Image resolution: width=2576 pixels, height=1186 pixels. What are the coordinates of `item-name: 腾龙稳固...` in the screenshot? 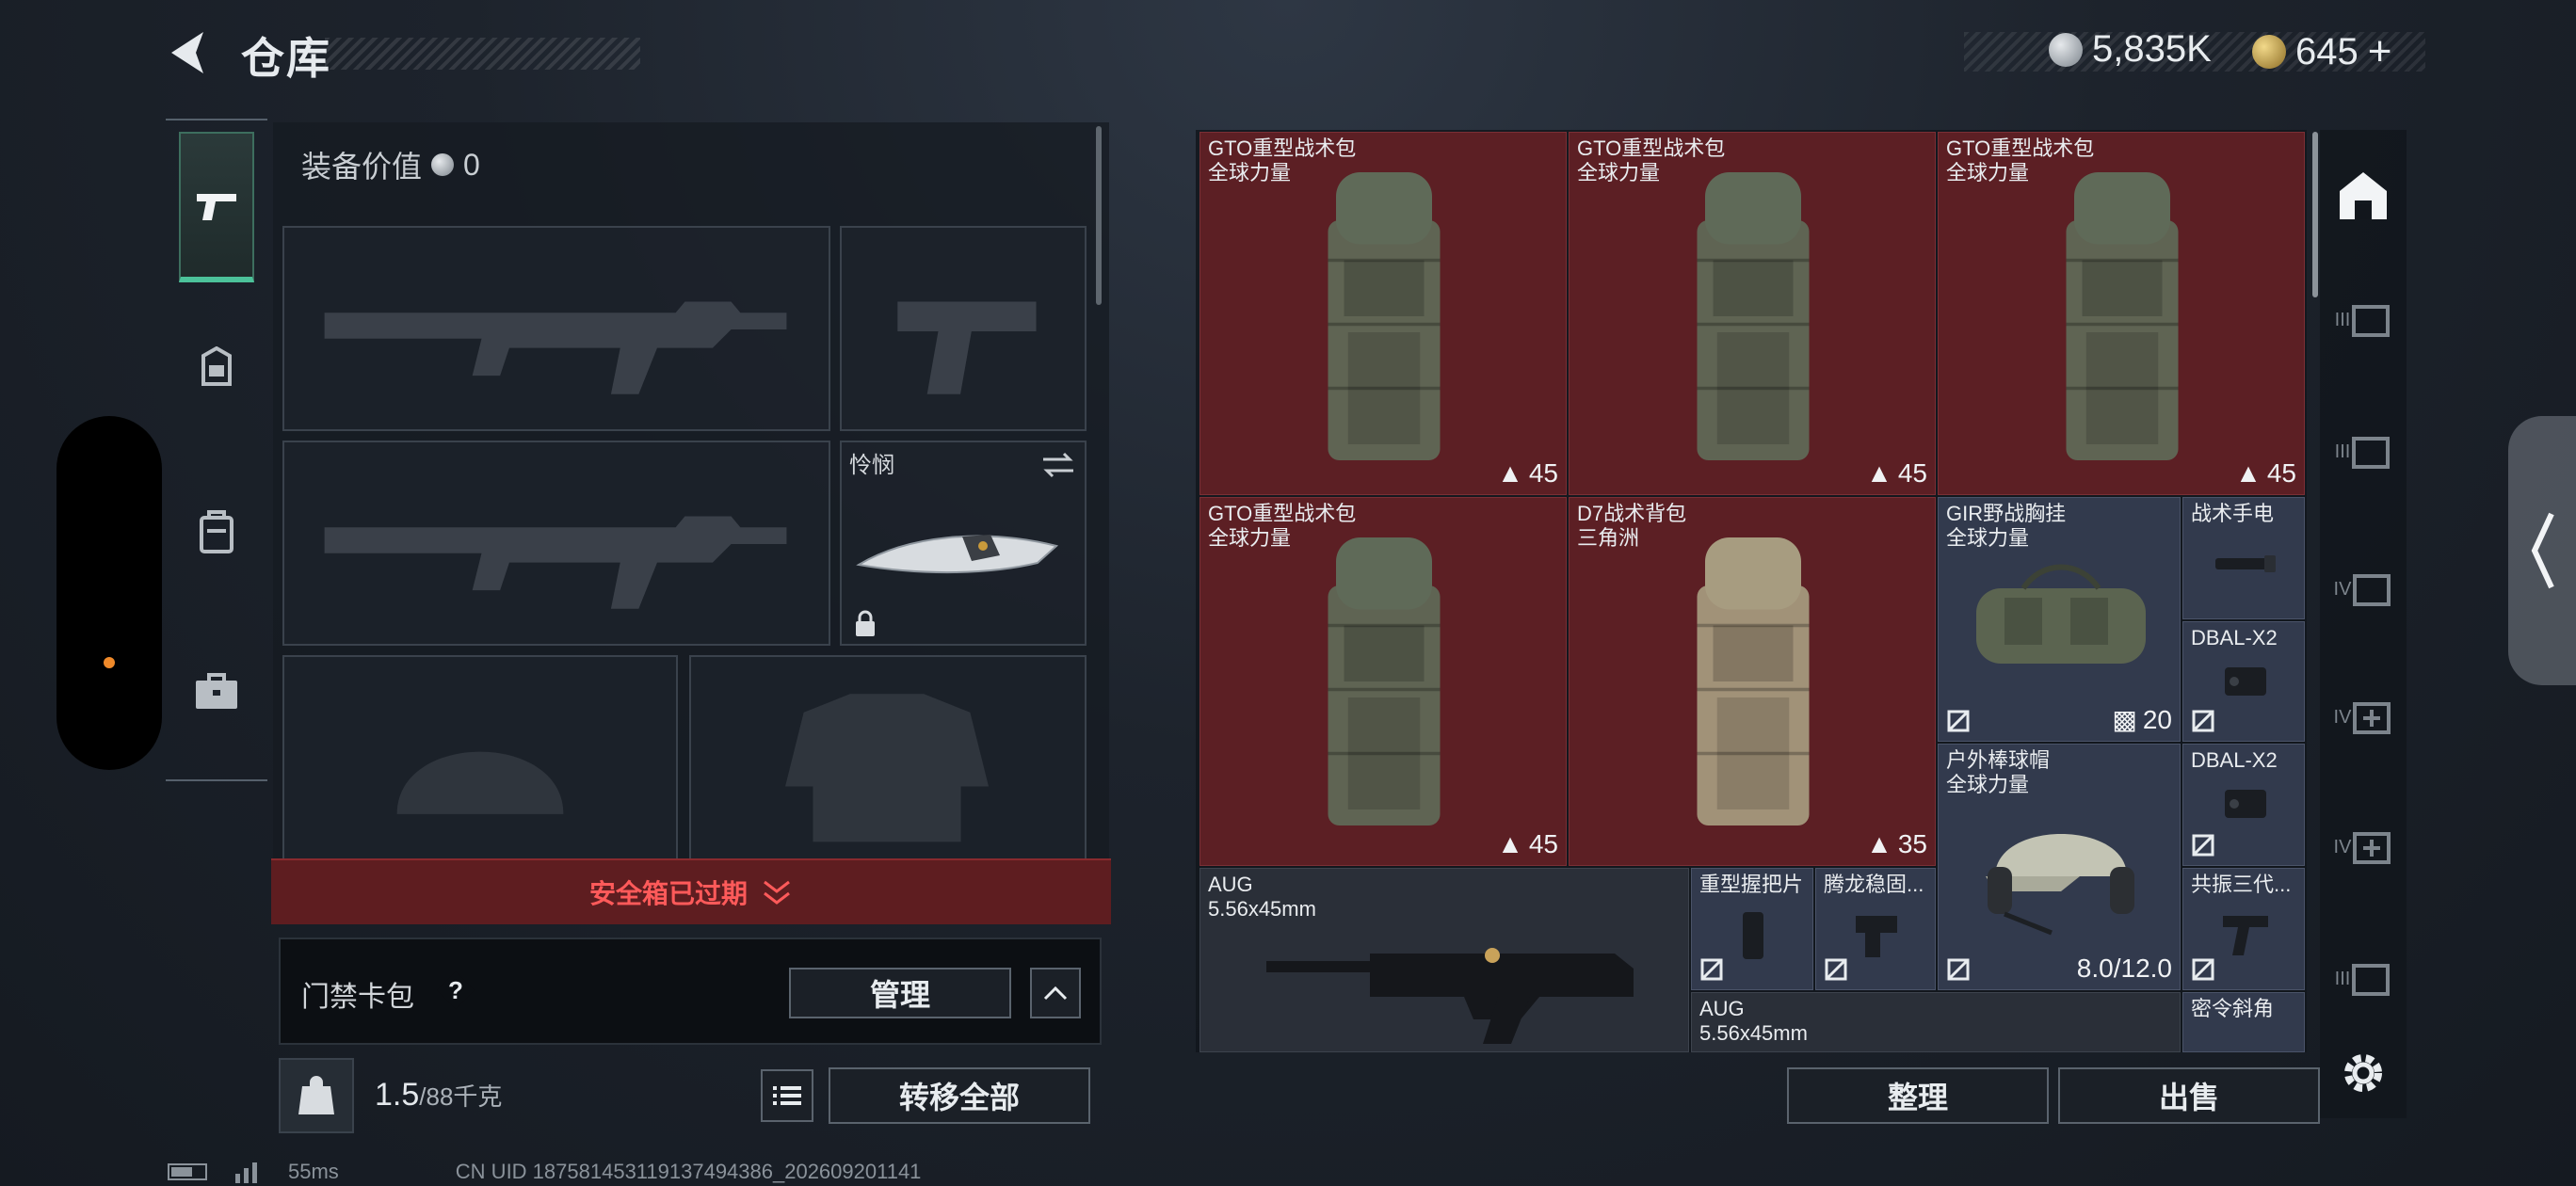 It's located at (1874, 884).